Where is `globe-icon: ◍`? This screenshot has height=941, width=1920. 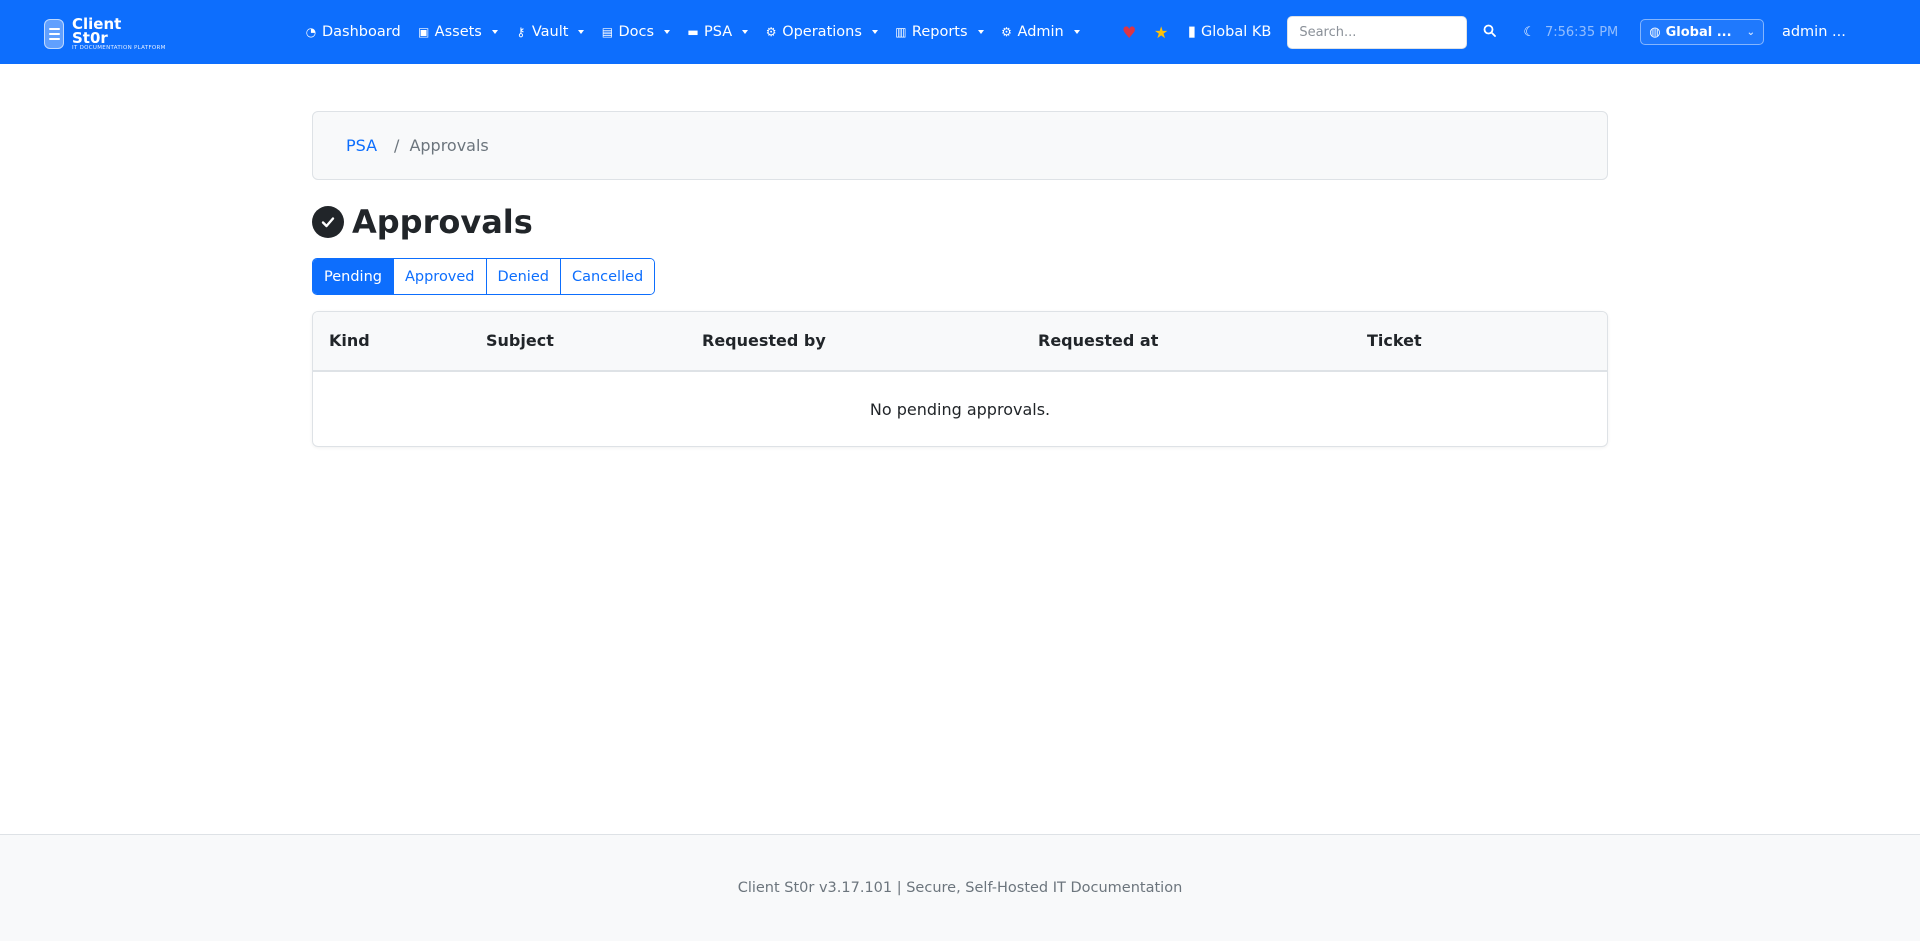 globe-icon: ◍ is located at coordinates (1655, 32).